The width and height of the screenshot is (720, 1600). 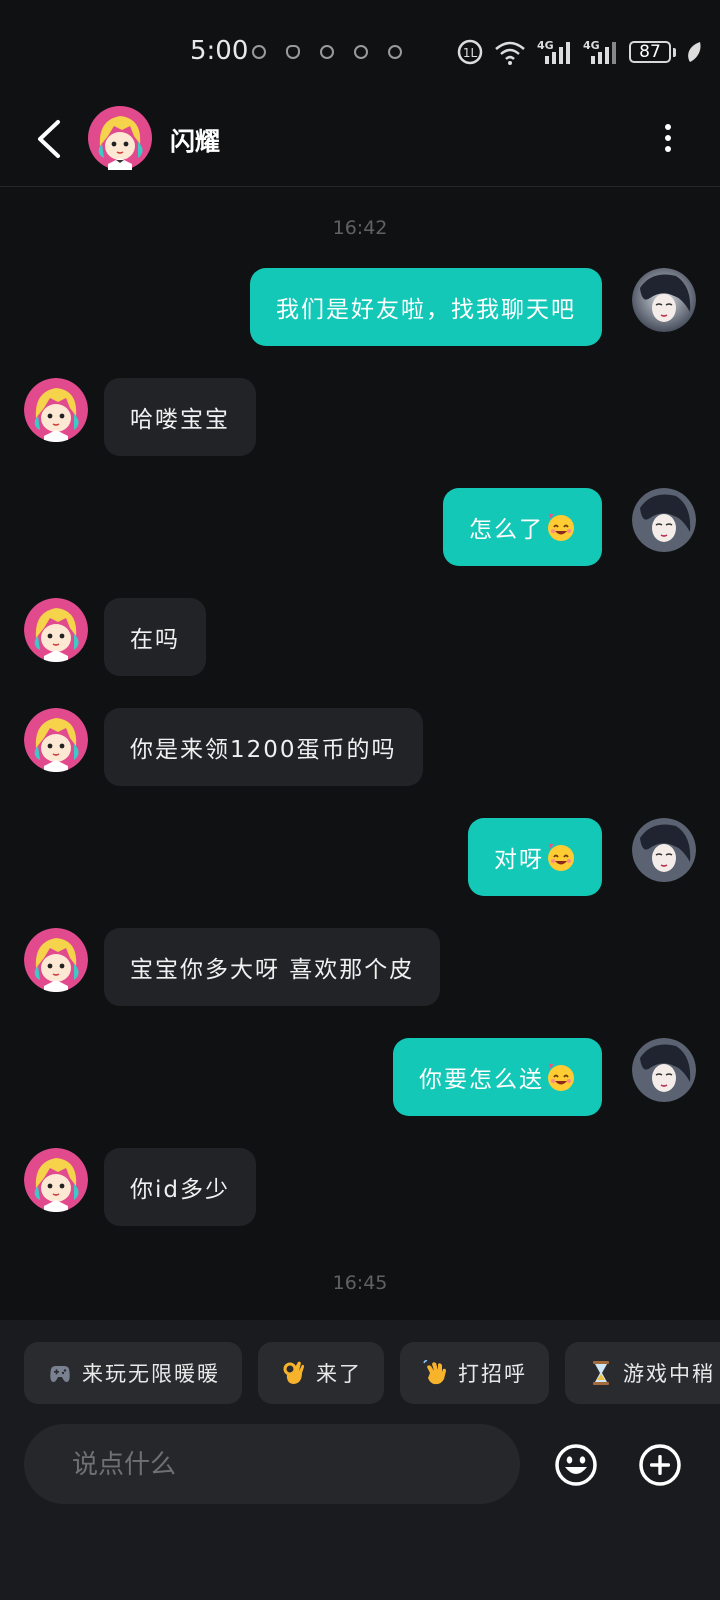 What do you see at coordinates (180, 420) in the screenshot?
I see `message-text: 哈喽宝宝` at bounding box center [180, 420].